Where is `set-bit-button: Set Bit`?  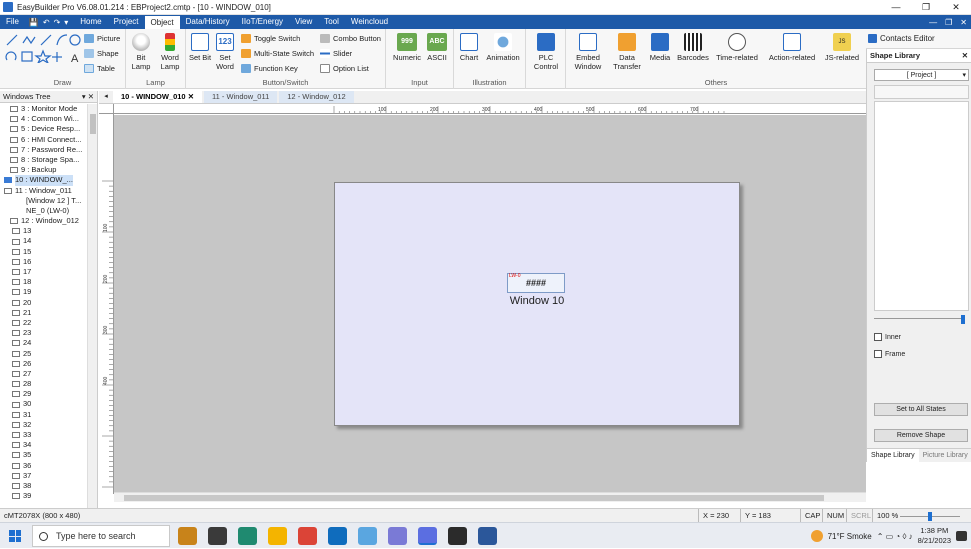
set-bit-button: Set Bit is located at coordinates (200, 47).